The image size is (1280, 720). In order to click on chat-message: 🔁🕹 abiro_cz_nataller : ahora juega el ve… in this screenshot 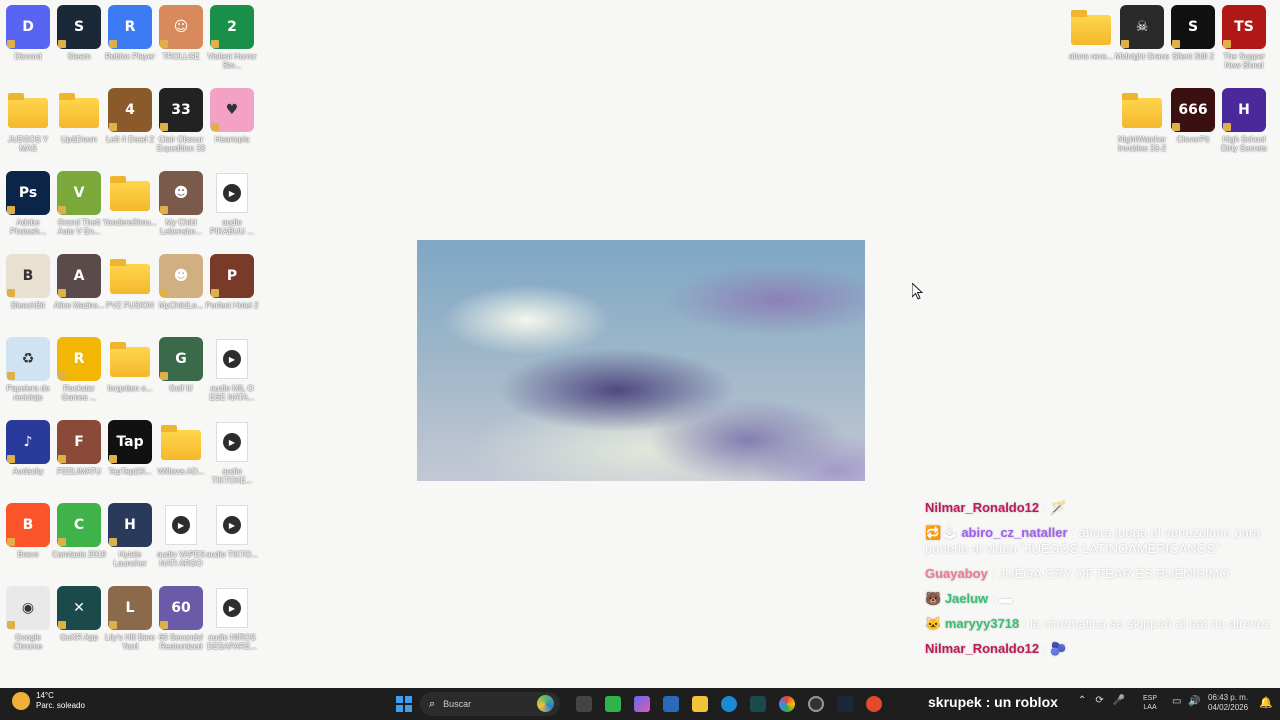, I will do `click(1093, 540)`.